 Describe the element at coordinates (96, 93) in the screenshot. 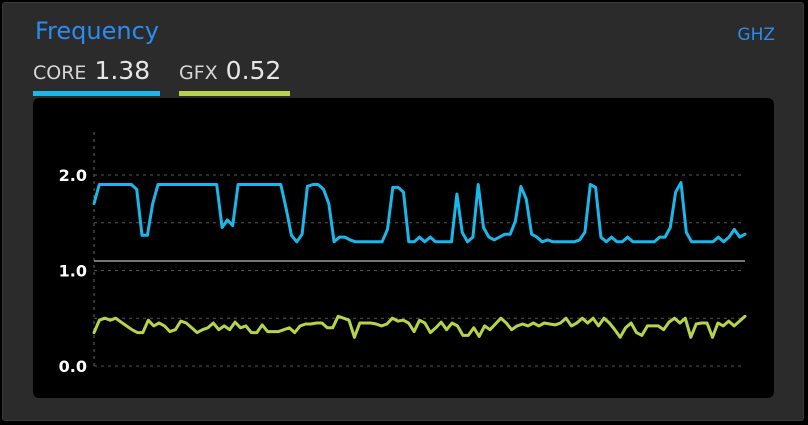

I see `core-color-bar` at that location.